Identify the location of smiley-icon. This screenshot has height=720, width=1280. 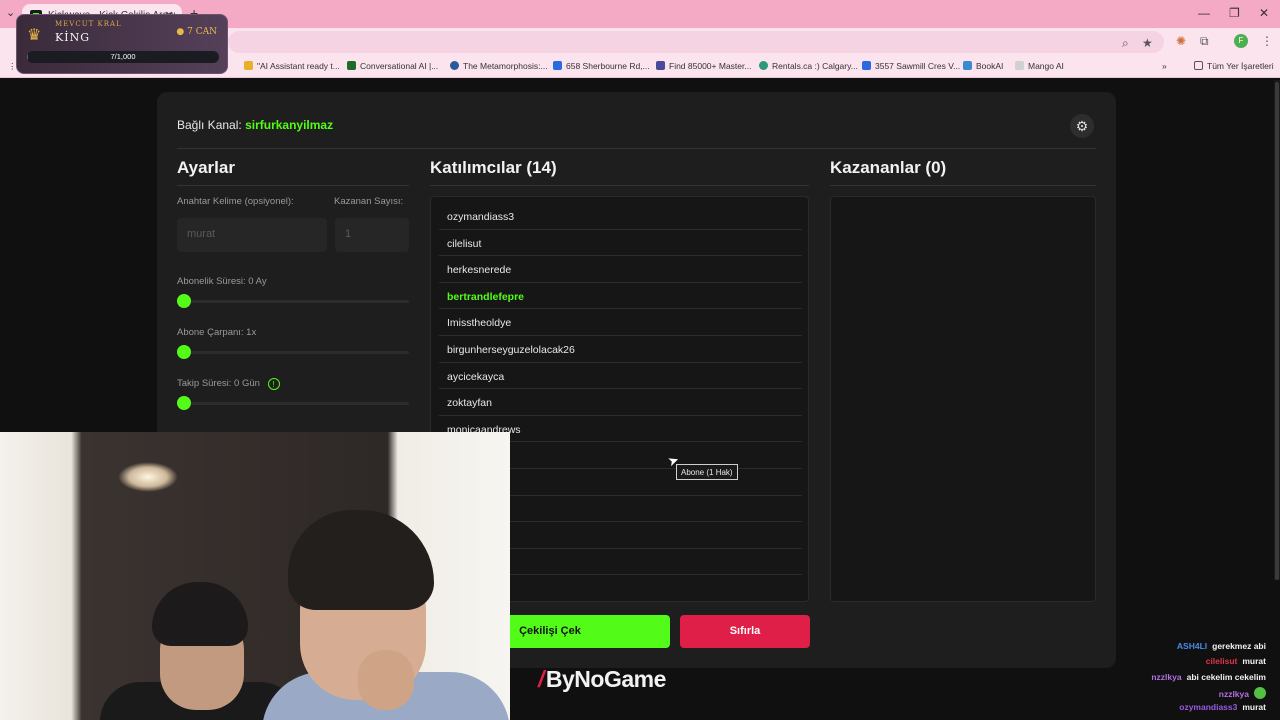
(248, 65).